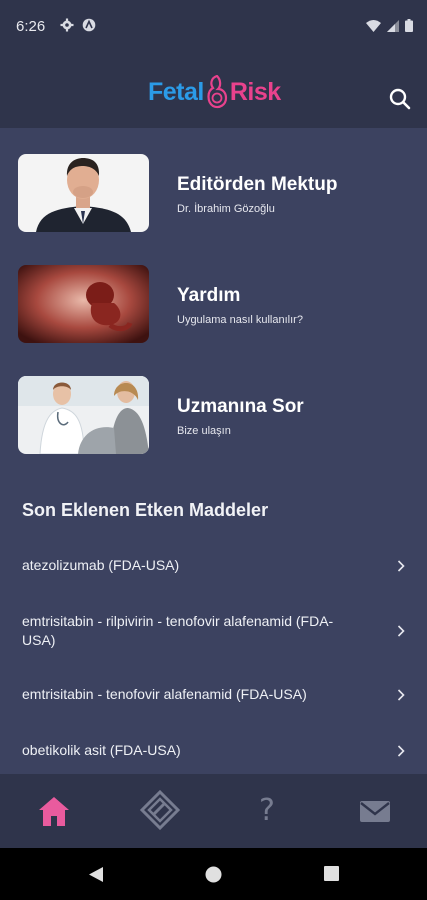 This screenshot has width=427, height=900. What do you see at coordinates (209, 295) in the screenshot?
I see `card-title: Yardım` at bounding box center [209, 295].